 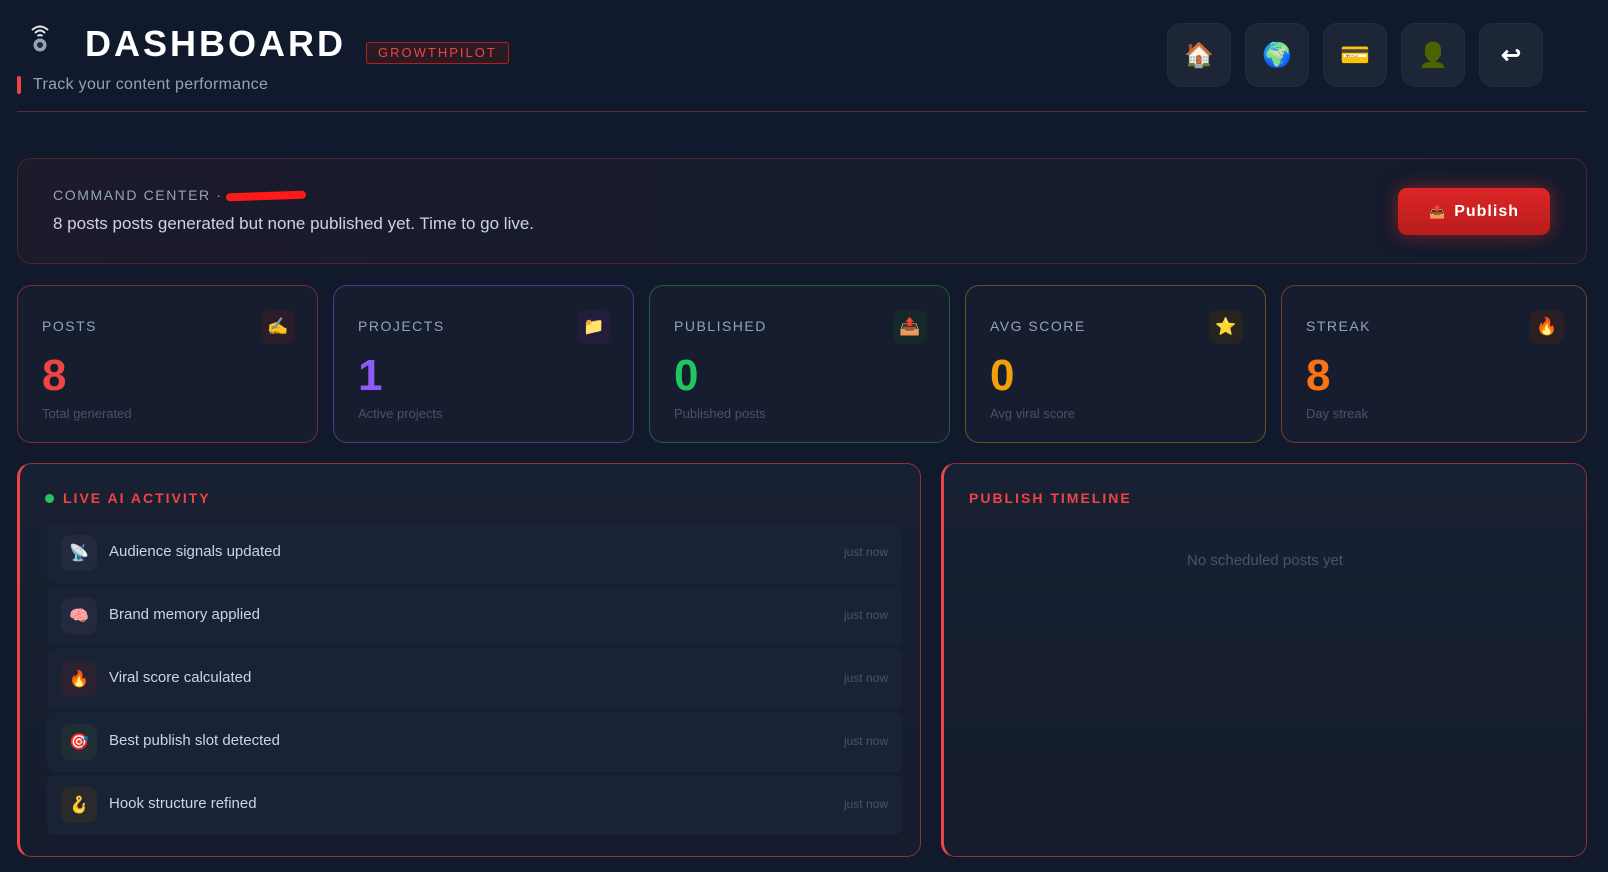 What do you see at coordinates (1434, 364) in the screenshot?
I see `stat-card-streak: STREAK 🔥 8 Day streak` at bounding box center [1434, 364].